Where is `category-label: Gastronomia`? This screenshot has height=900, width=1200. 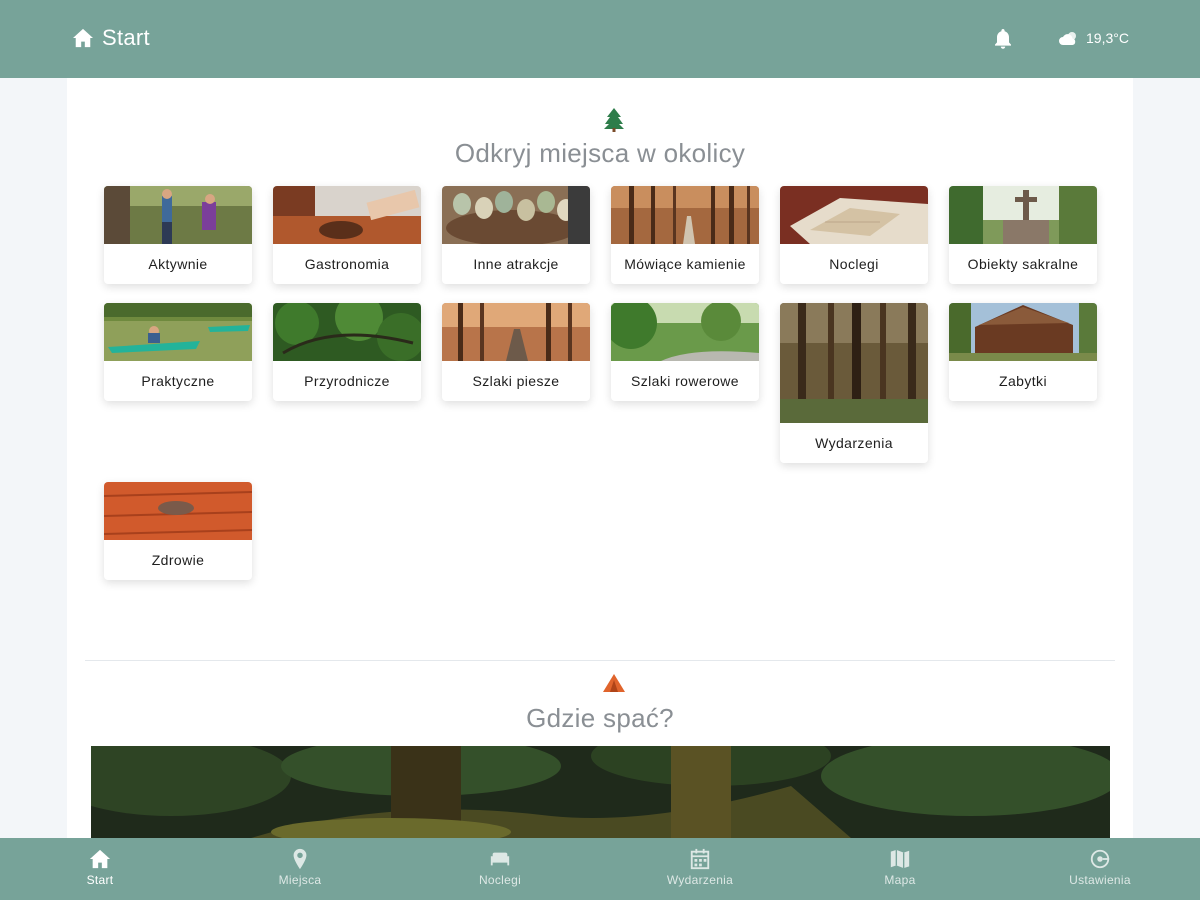 category-label: Gastronomia is located at coordinates (347, 264).